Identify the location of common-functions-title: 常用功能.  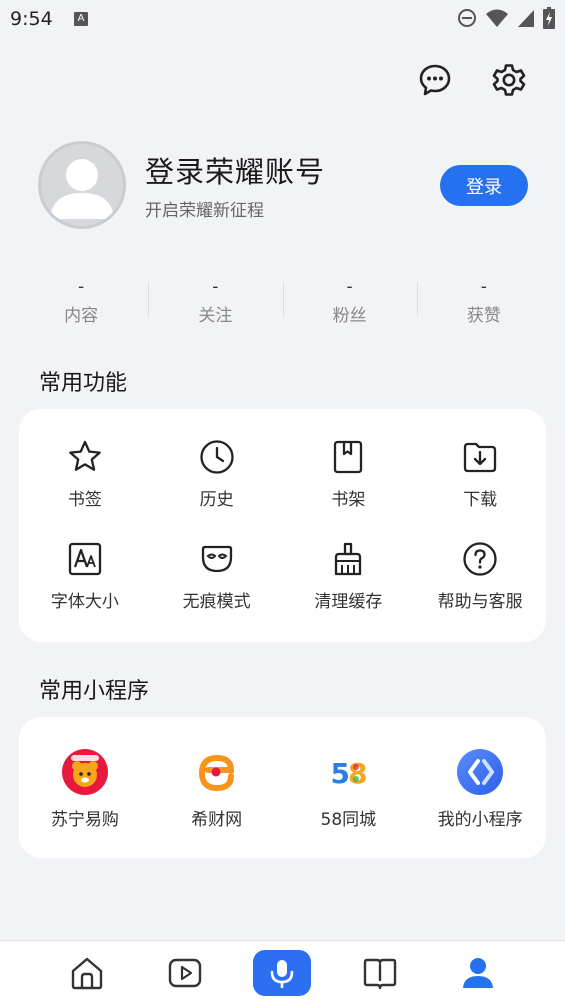
(83, 383).